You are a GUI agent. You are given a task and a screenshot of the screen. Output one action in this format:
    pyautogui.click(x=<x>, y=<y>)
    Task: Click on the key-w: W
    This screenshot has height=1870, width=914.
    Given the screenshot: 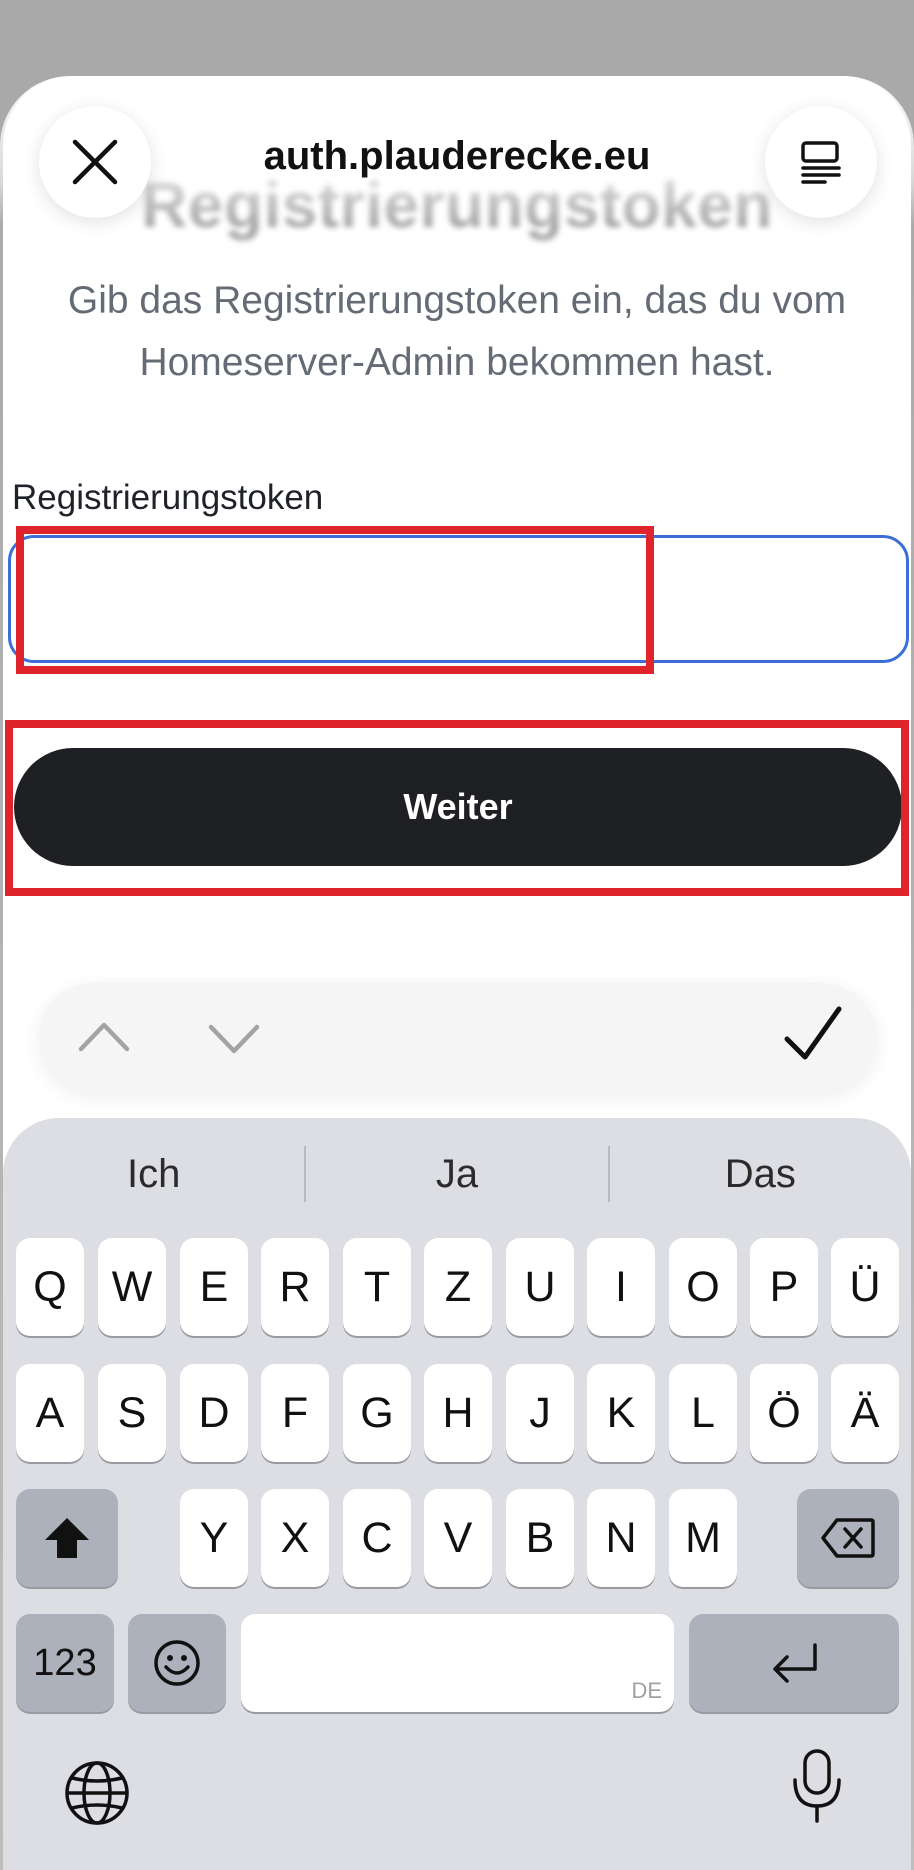 What is the action you would take?
    pyautogui.click(x=132, y=1287)
    